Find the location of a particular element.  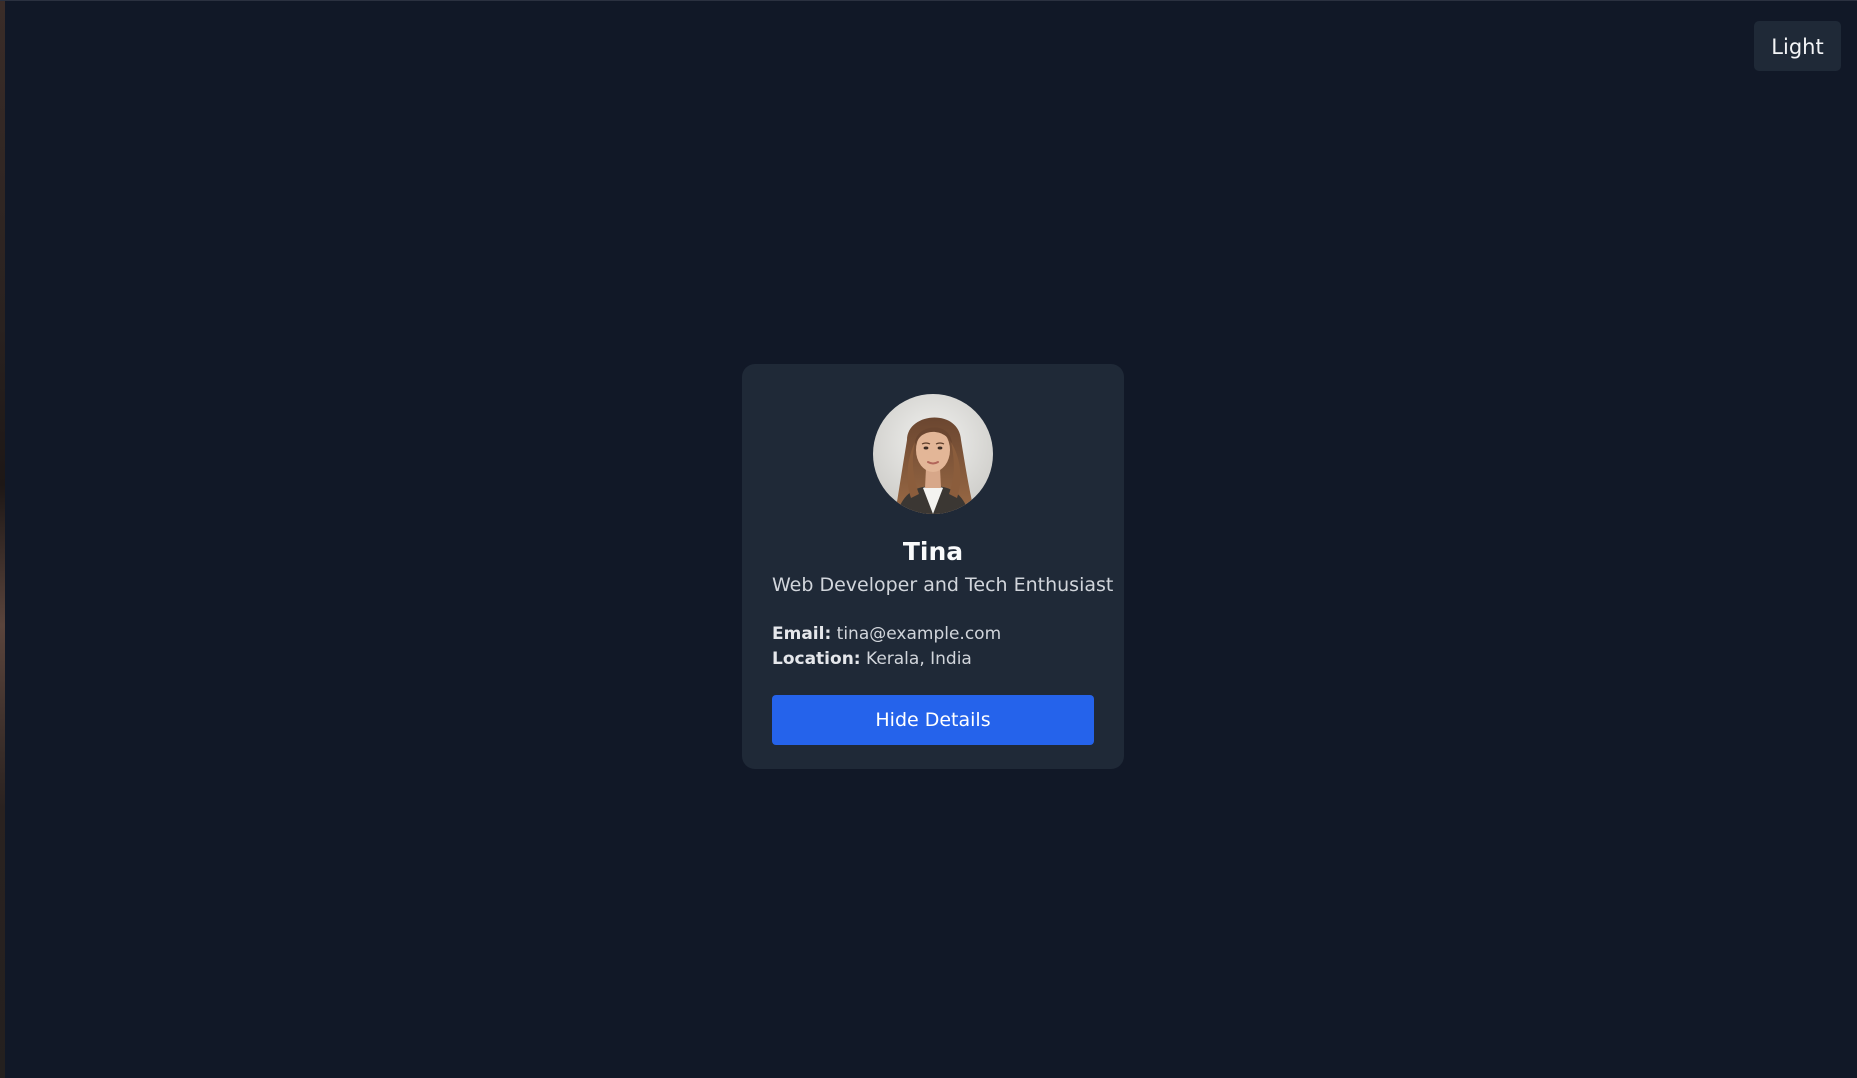

top-border is located at coordinates (928, 0).